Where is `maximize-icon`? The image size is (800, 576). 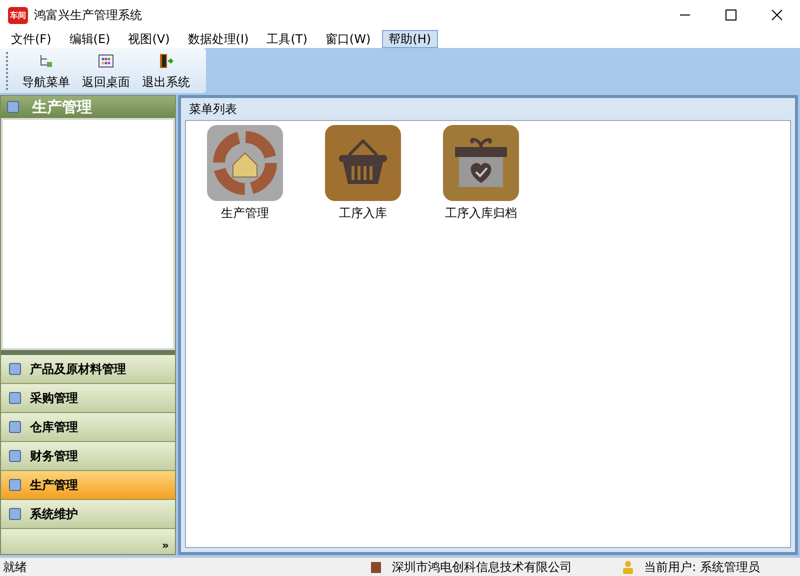 maximize-icon is located at coordinates (731, 15).